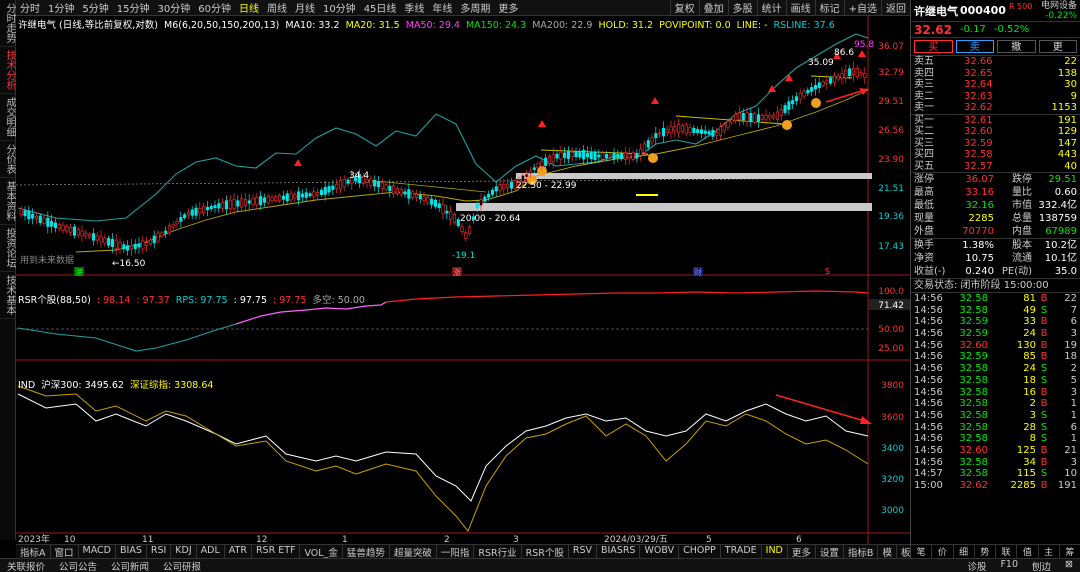 The image size is (1080, 572). What do you see at coordinates (339, 7) in the screenshot?
I see `period-tab-9: 10分钟` at bounding box center [339, 7].